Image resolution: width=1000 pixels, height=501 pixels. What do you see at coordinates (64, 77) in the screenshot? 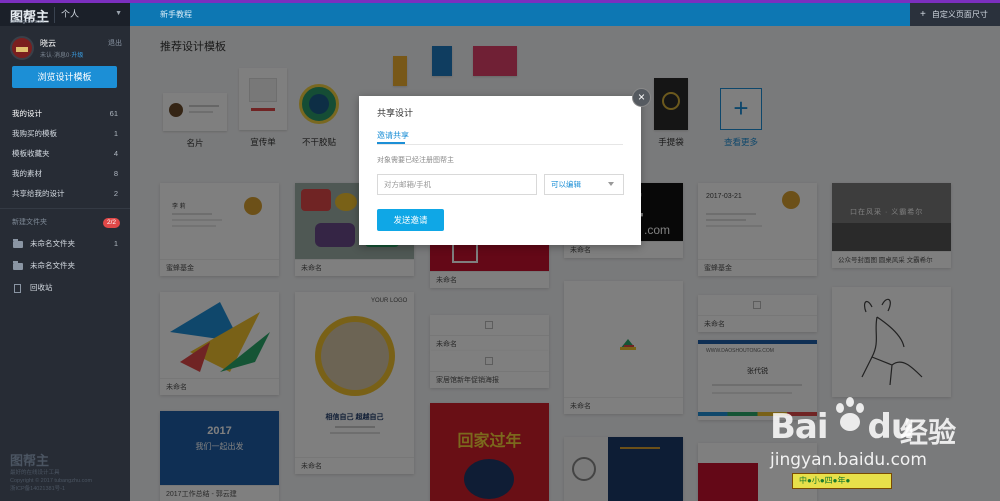
I see `browse-templates-button: 浏览设计模板` at bounding box center [64, 77].